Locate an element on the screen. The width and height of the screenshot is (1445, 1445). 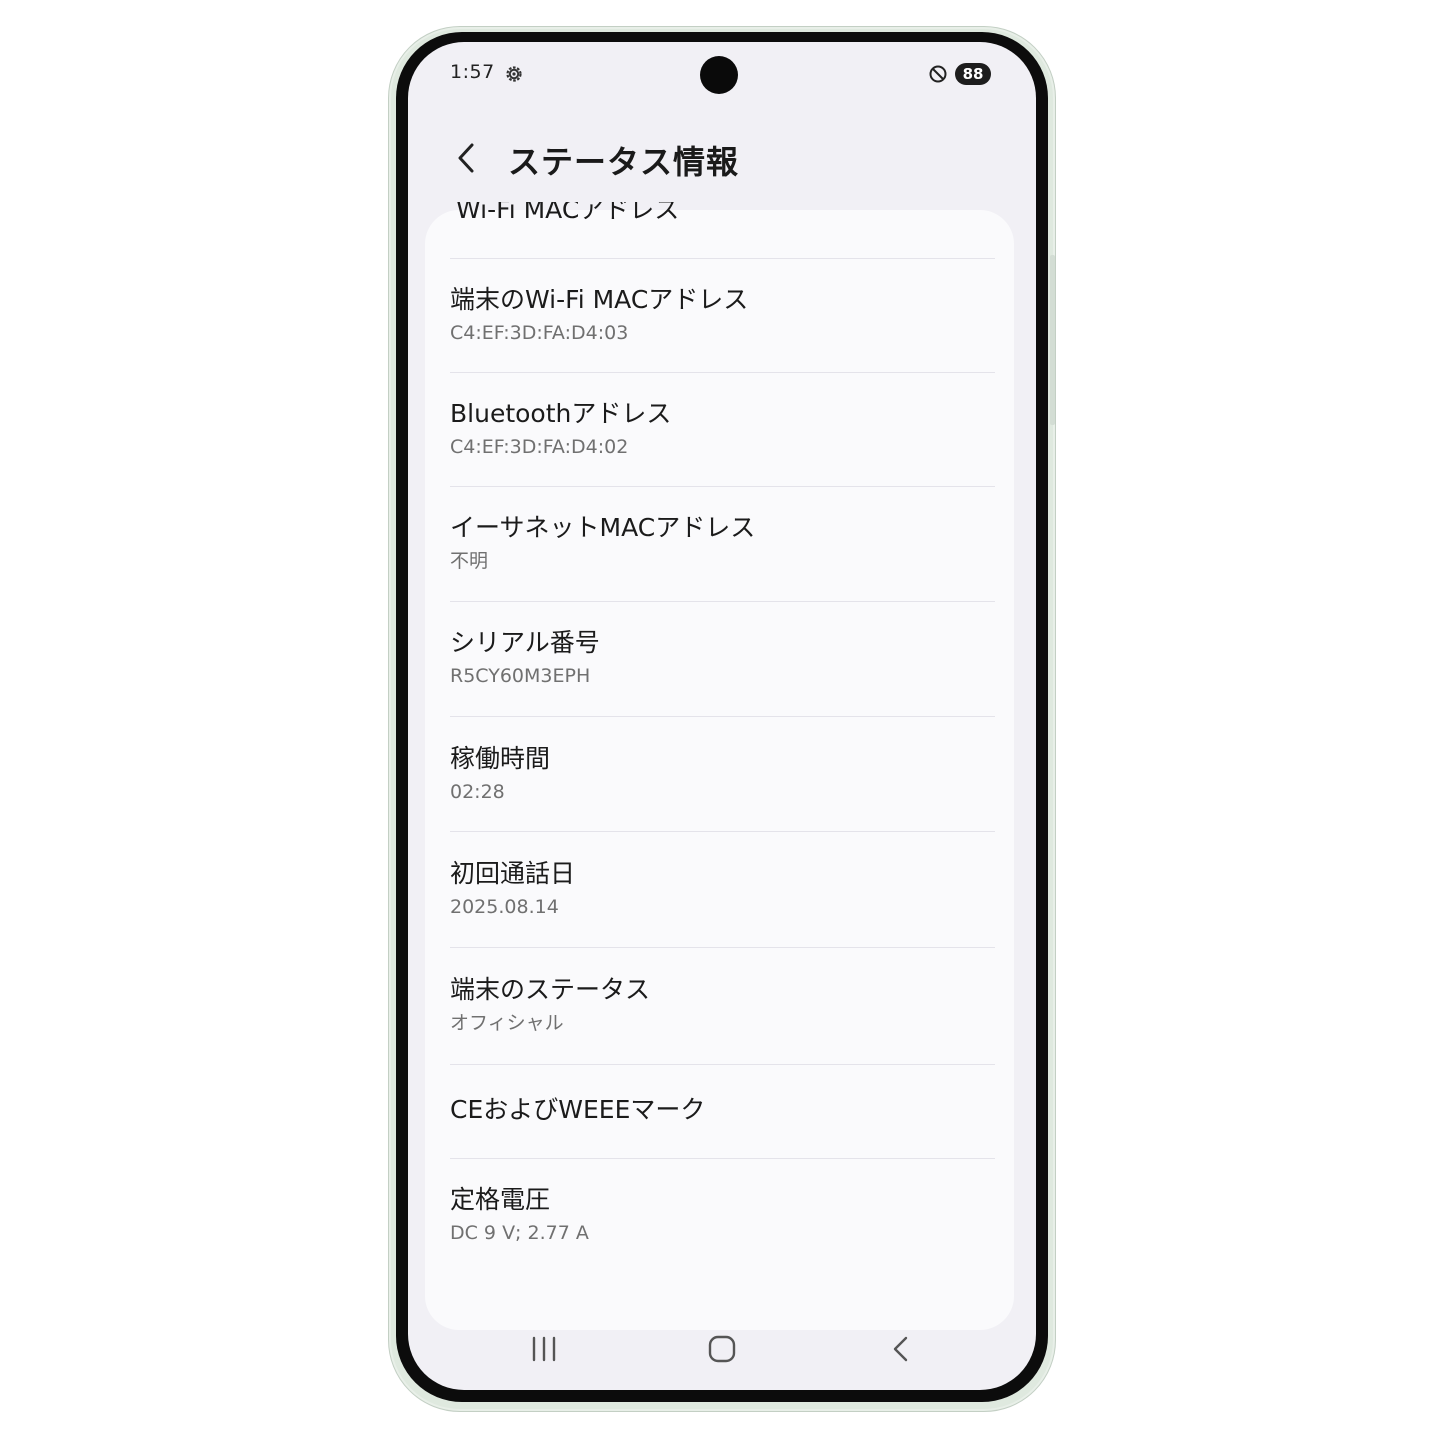
item-value: DC 9 V; 2.77 A is located at coordinates (519, 1233).